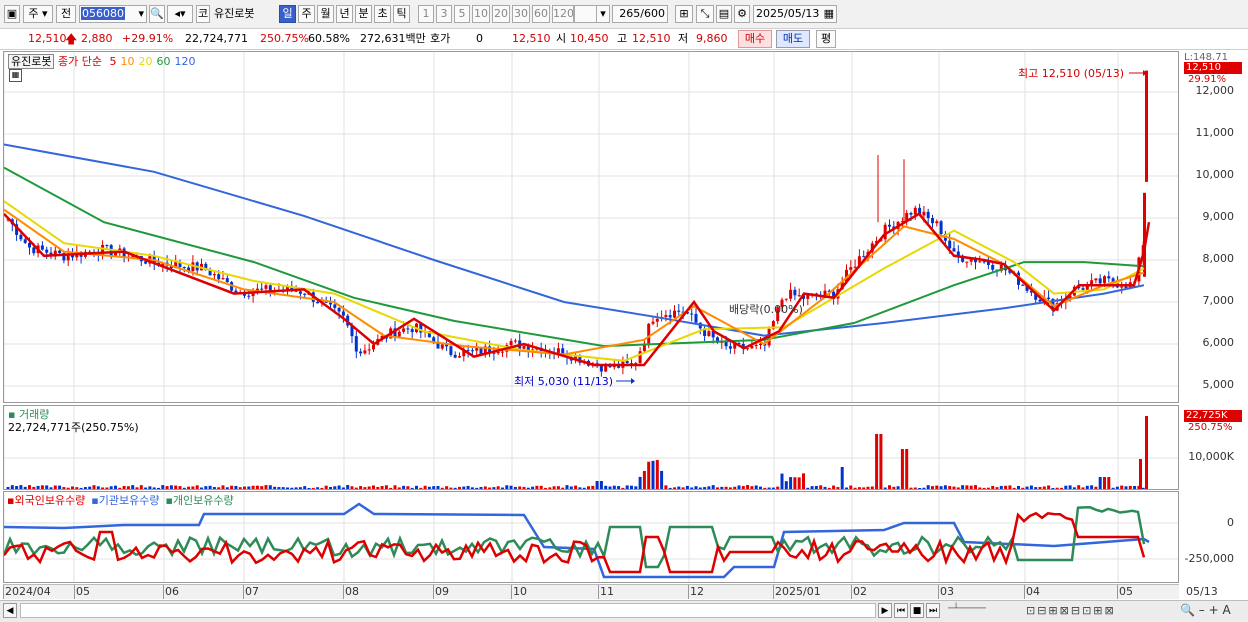  What do you see at coordinates (640, 14) in the screenshot?
I see `count-input: 265/600` at bounding box center [640, 14].